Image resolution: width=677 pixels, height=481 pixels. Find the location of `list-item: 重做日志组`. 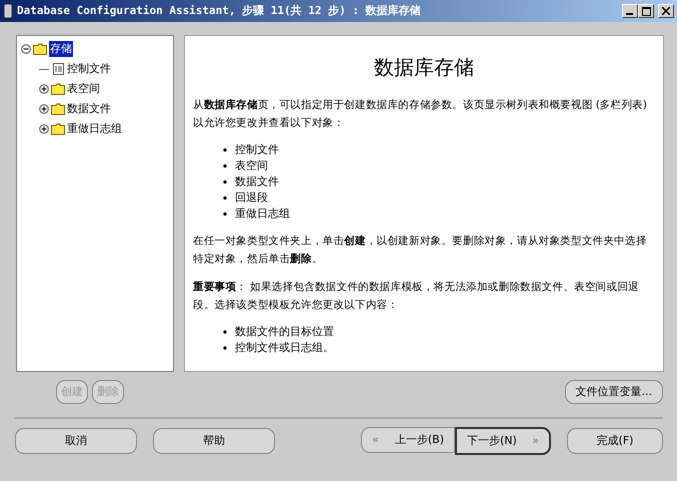

list-item: 重做日志组 is located at coordinates (262, 214).